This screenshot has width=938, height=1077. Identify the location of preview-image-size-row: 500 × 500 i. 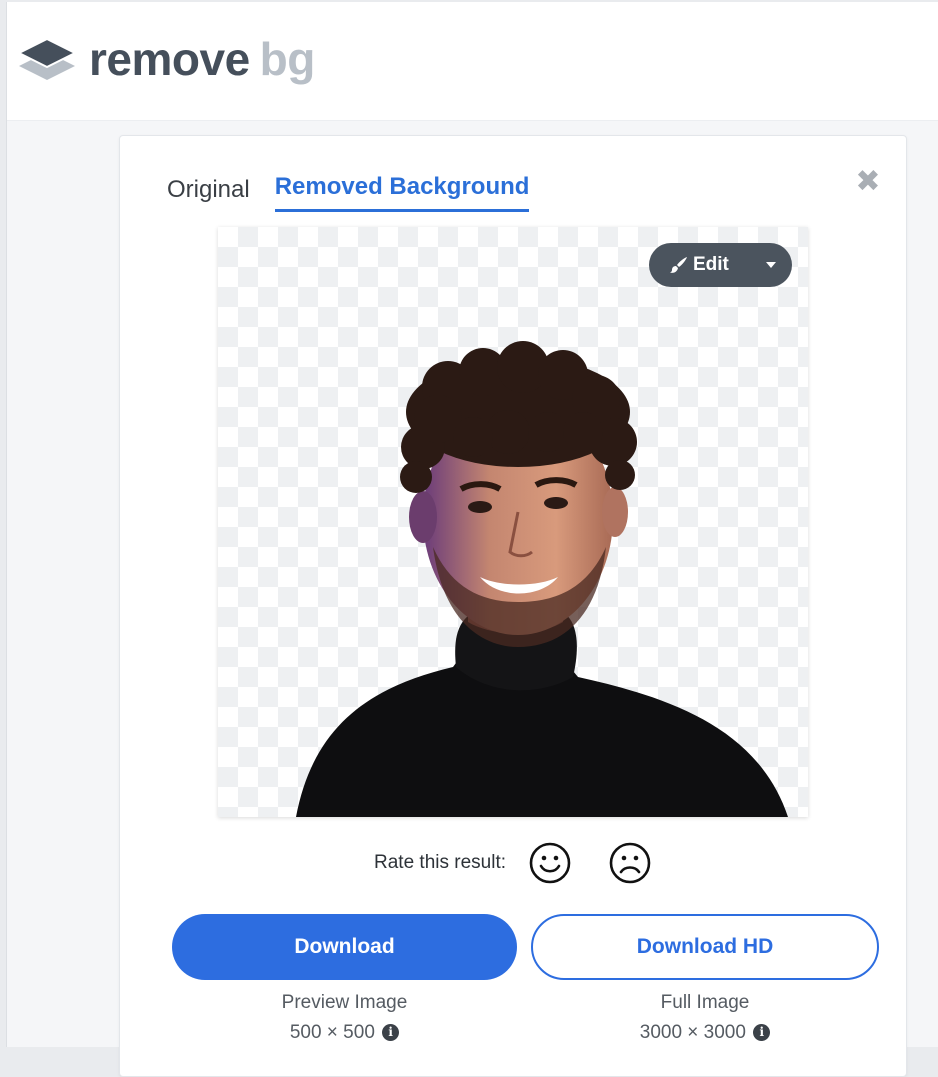
(344, 1033).